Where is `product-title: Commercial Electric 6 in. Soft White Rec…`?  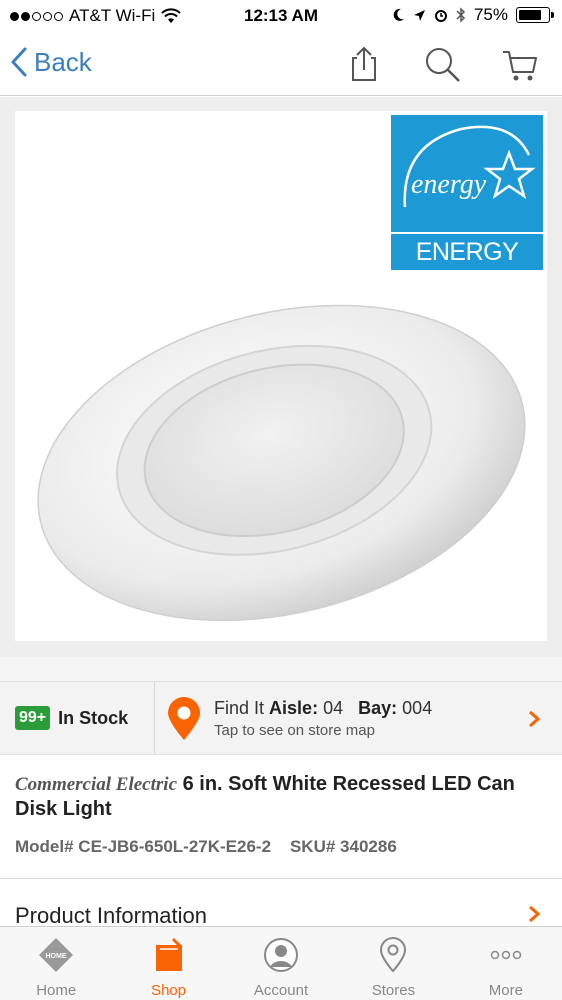 product-title: Commercial Electric 6 in. Soft White Rec… is located at coordinates (280, 796).